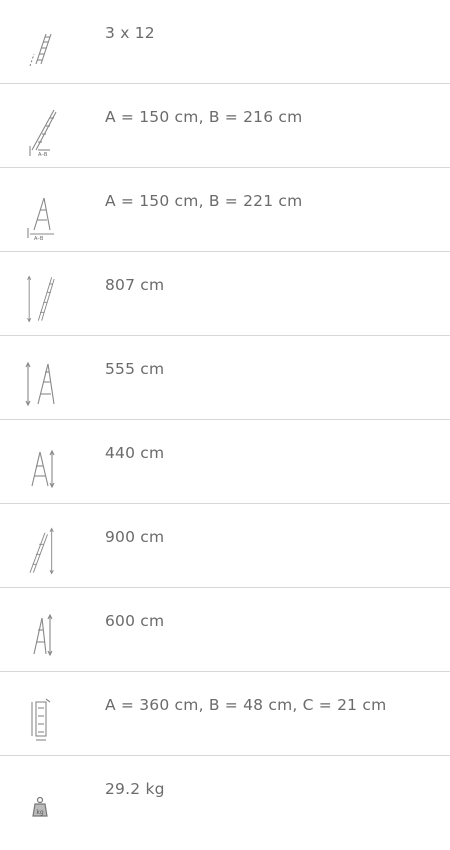 The image size is (450, 850). I want to click on spec-value-rungs: 3 x 12, so click(130, 33).